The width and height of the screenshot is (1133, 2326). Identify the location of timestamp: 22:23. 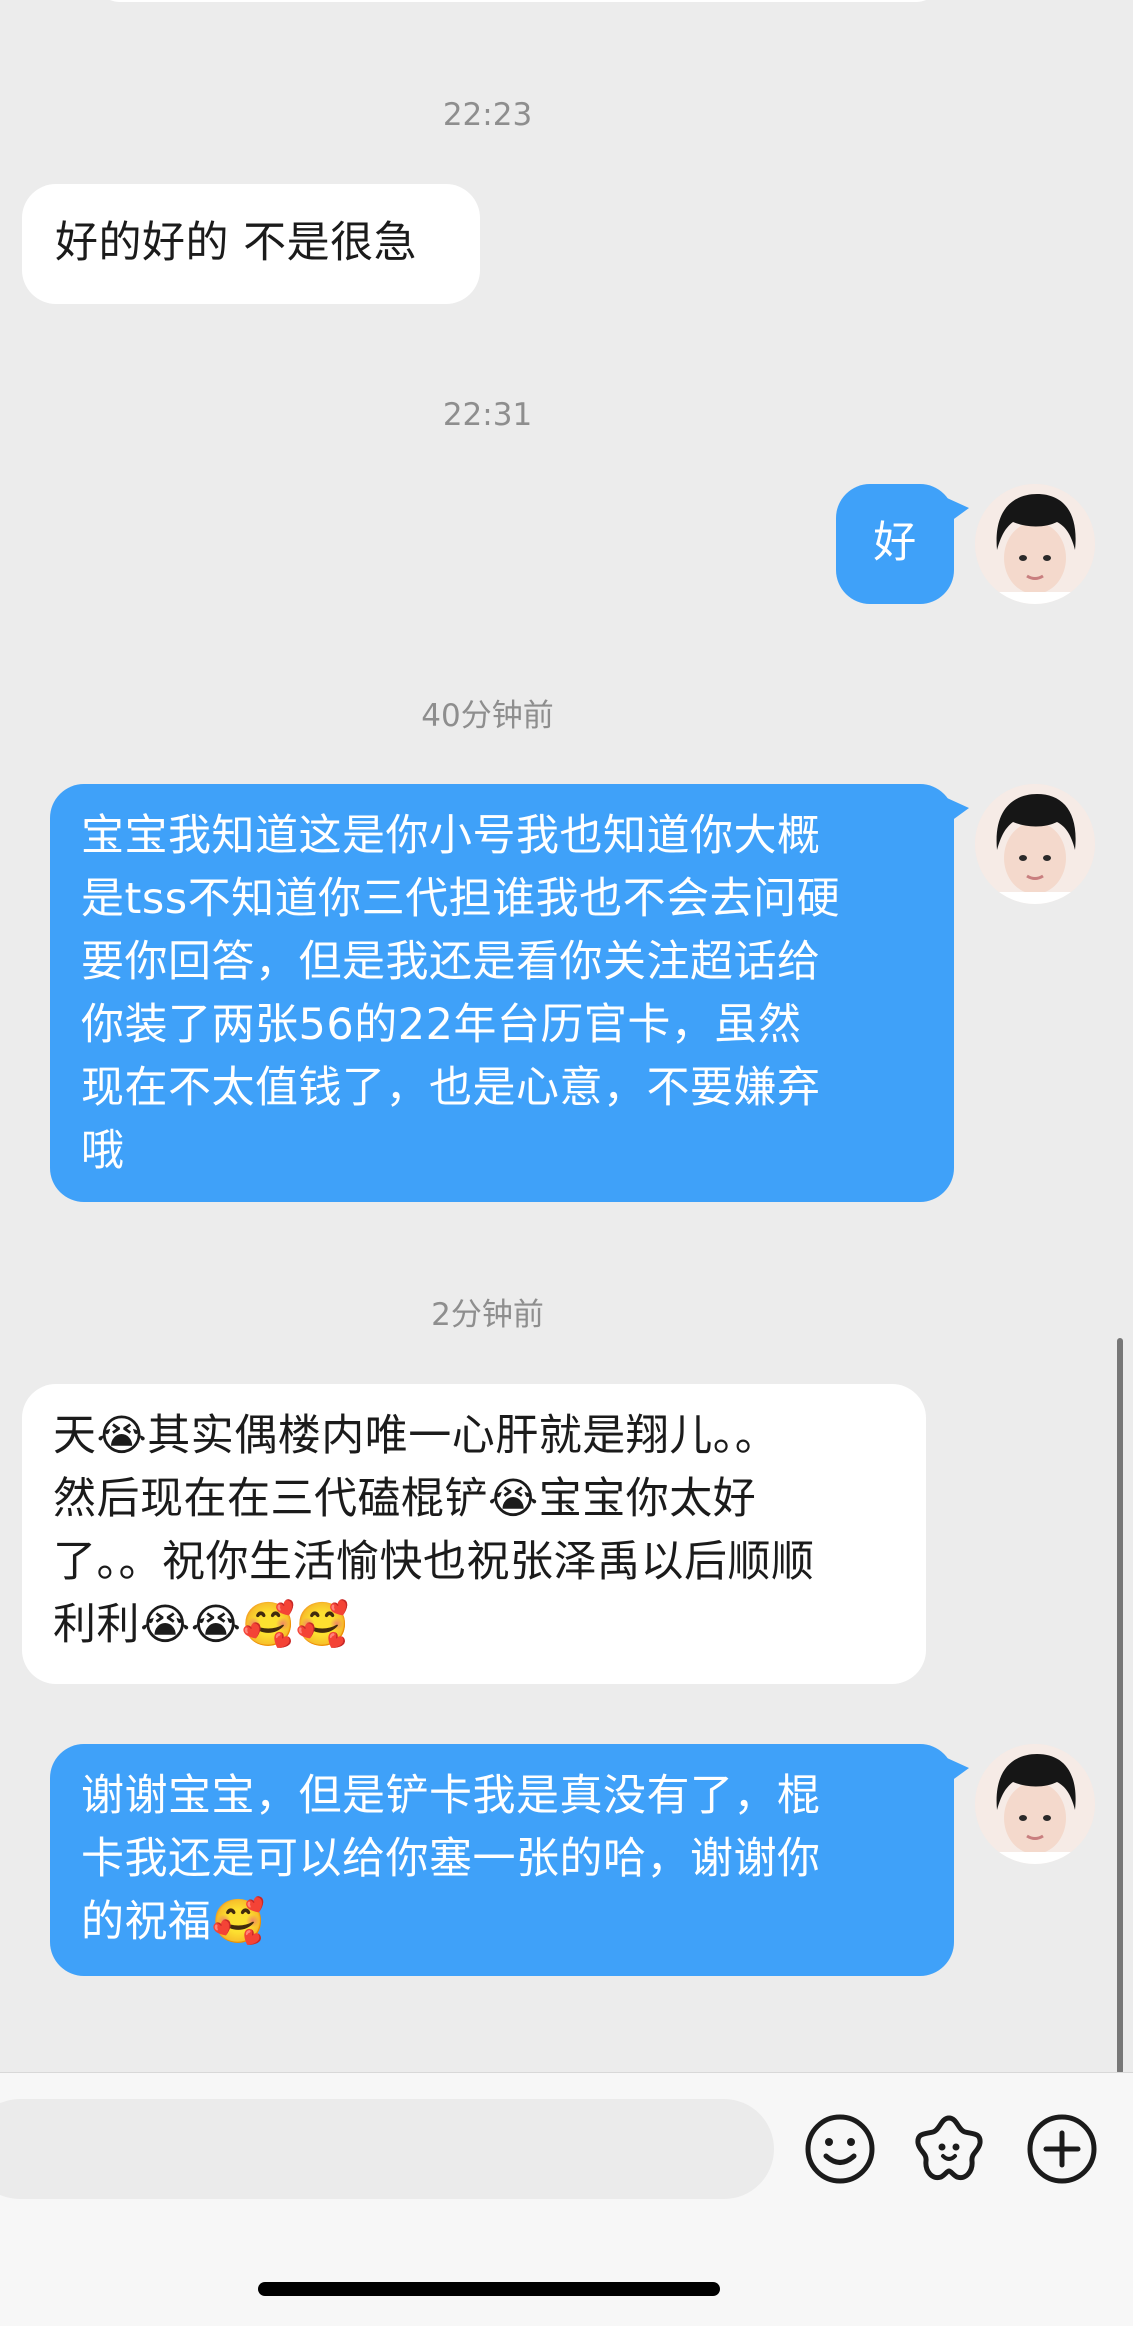
(487, 115).